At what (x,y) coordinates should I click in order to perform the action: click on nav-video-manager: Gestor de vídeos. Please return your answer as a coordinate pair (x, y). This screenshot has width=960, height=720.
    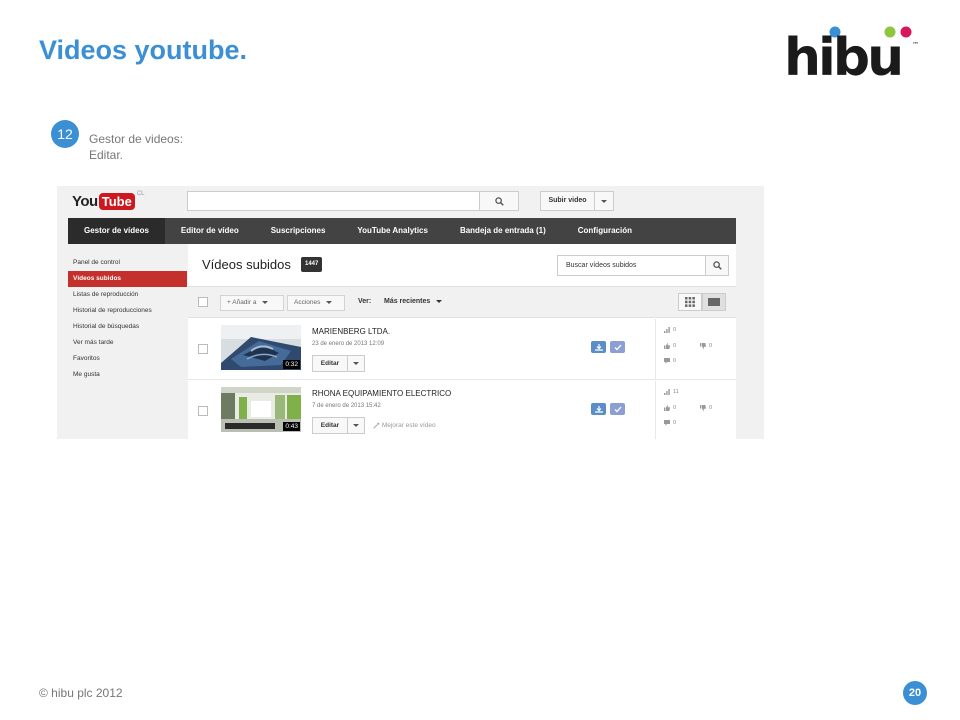
    Looking at the image, I should click on (116, 231).